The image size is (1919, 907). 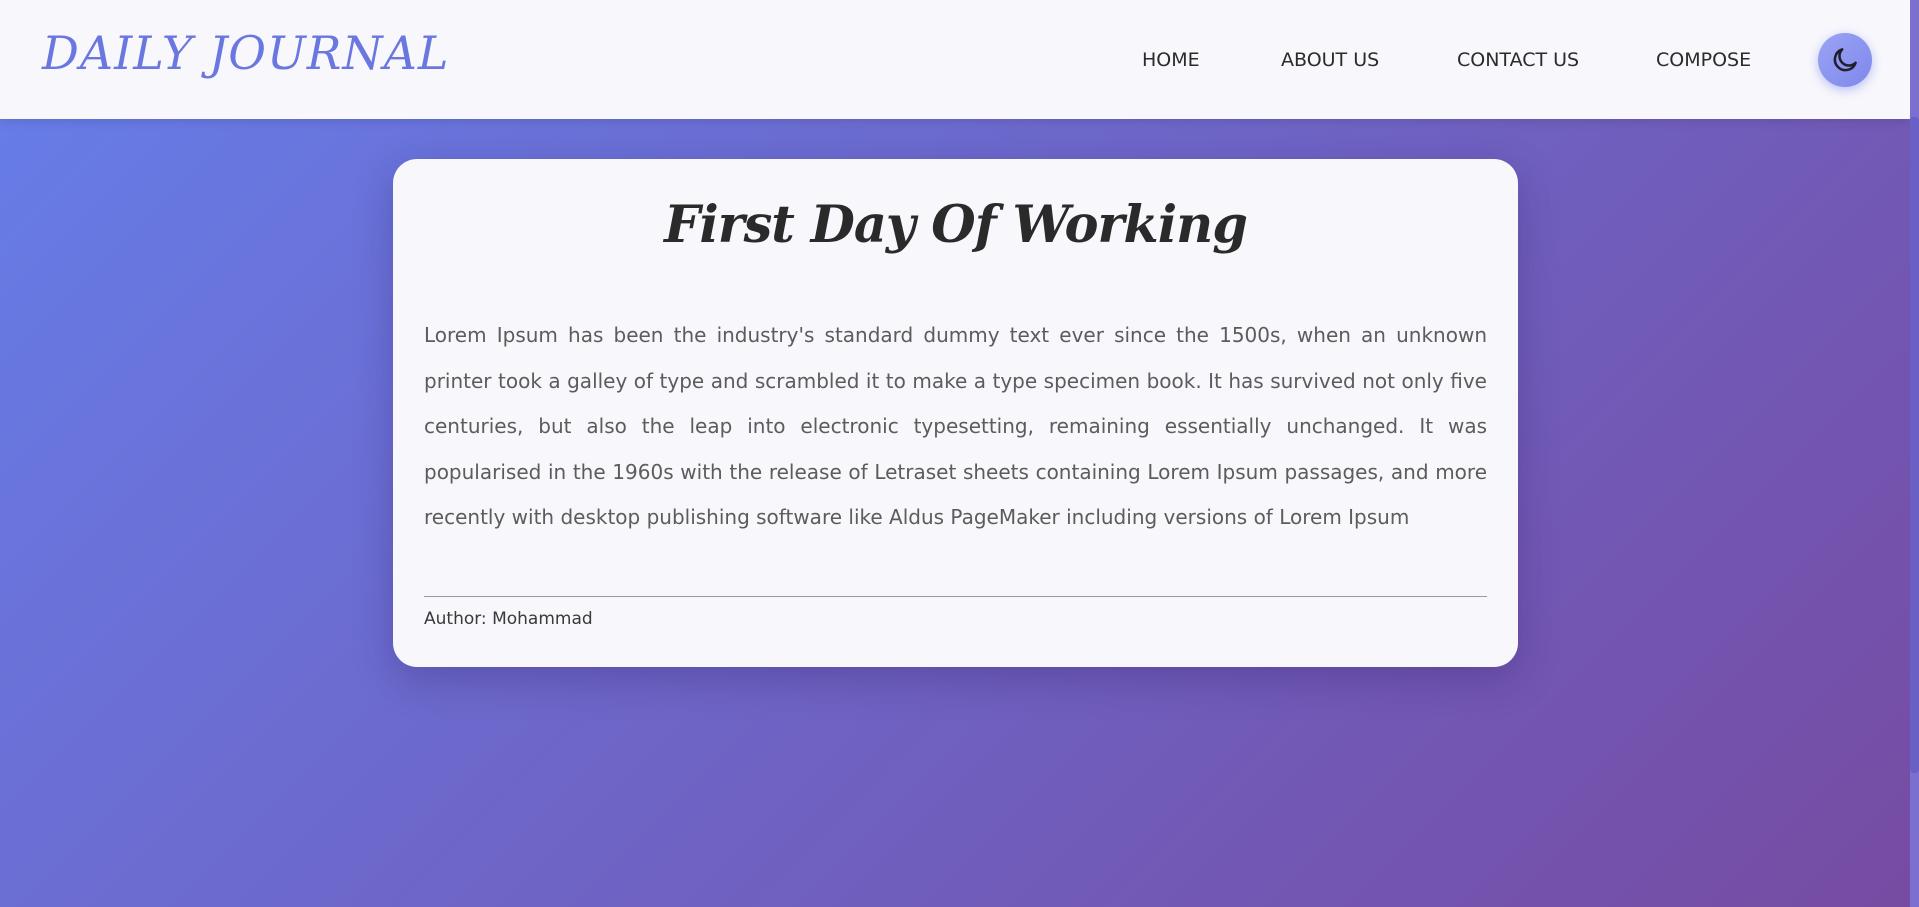 I want to click on nav-link-home: HOME, so click(x=1171, y=60).